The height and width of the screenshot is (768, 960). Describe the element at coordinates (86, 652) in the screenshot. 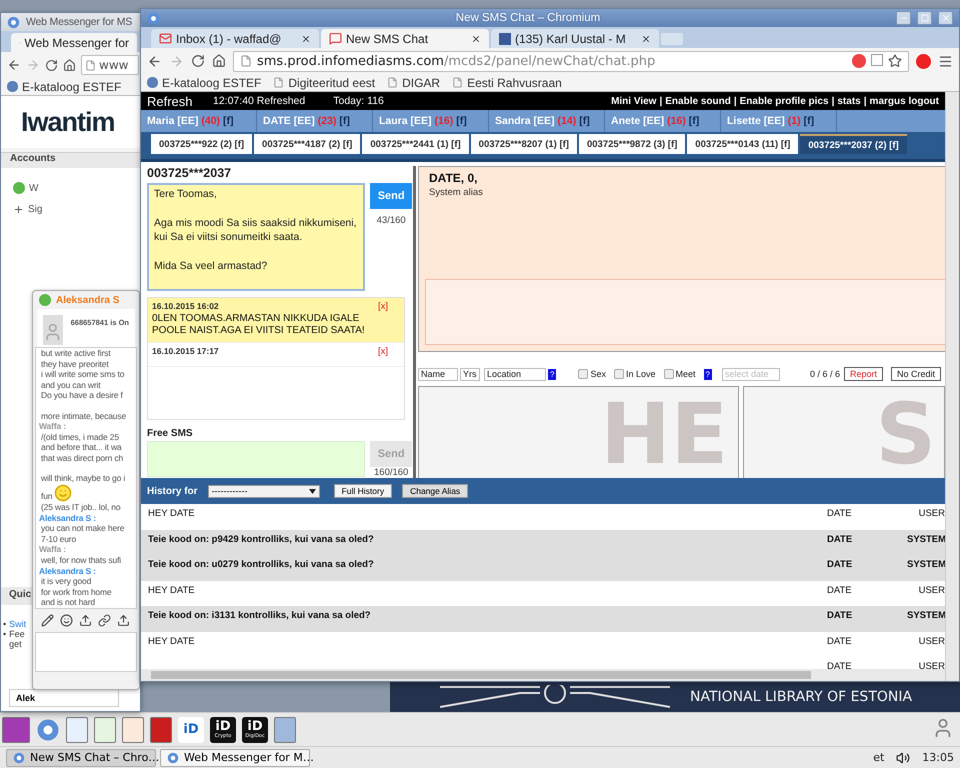

I see `chat-input` at that location.